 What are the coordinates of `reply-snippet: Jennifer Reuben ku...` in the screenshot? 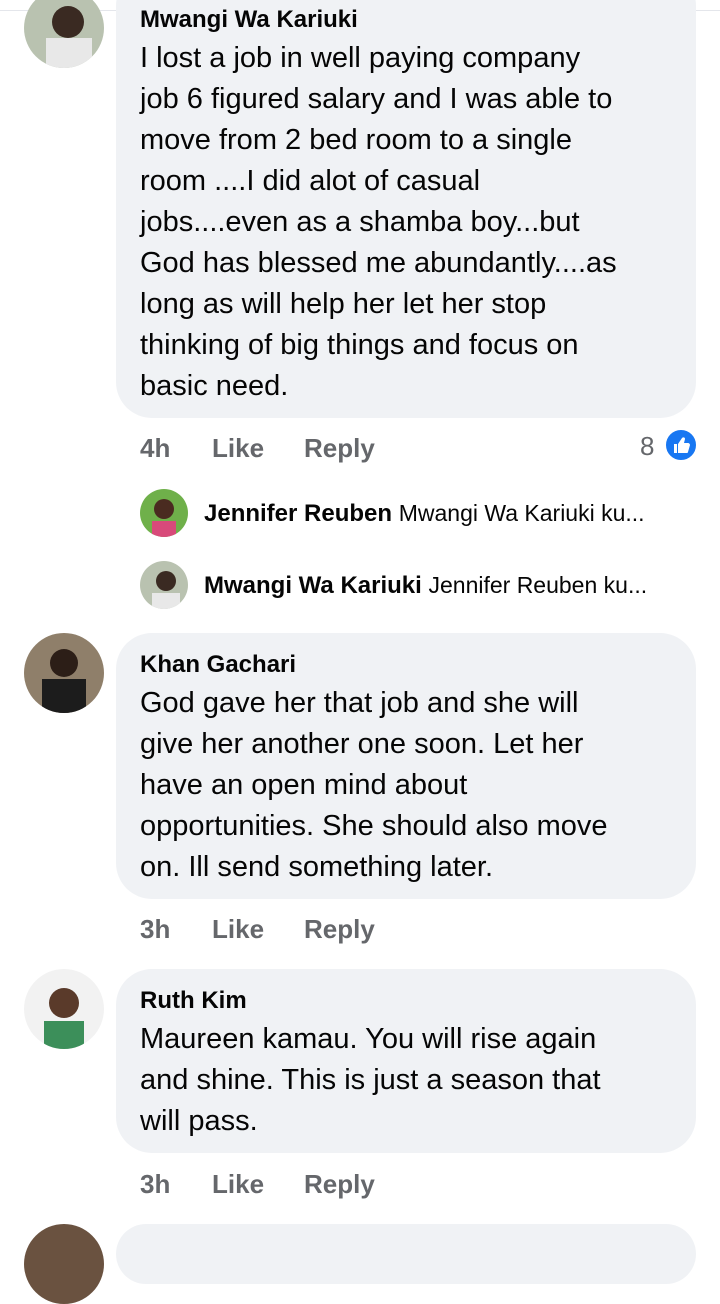 It's located at (538, 585).